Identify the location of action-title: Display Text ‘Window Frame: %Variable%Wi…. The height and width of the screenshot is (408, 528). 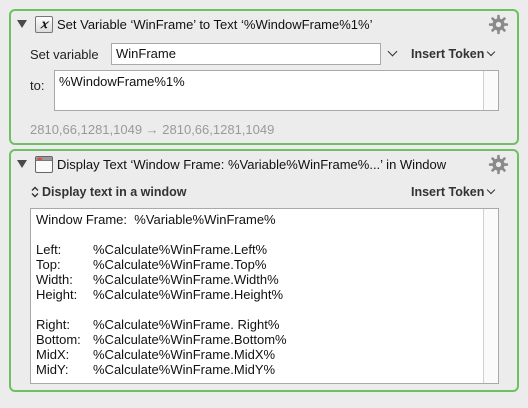
(252, 164).